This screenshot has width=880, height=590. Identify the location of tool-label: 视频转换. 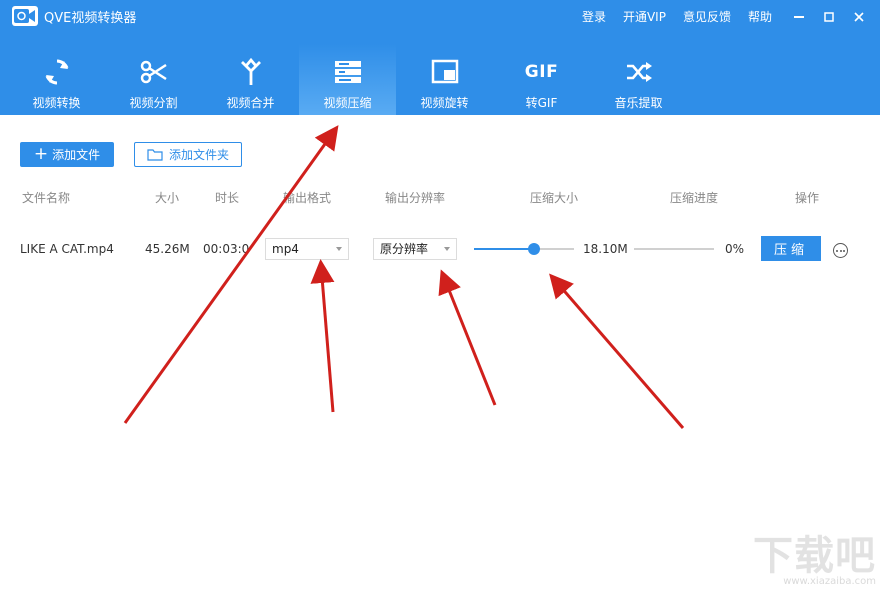
(56, 103).